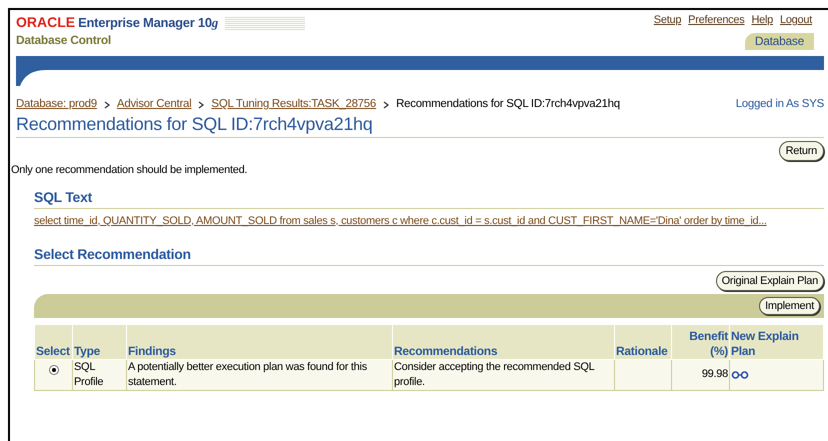 Image resolution: width=828 pixels, height=441 pixels. Describe the element at coordinates (429, 255) in the screenshot. I see `section-heading: Select Recommendation` at that location.